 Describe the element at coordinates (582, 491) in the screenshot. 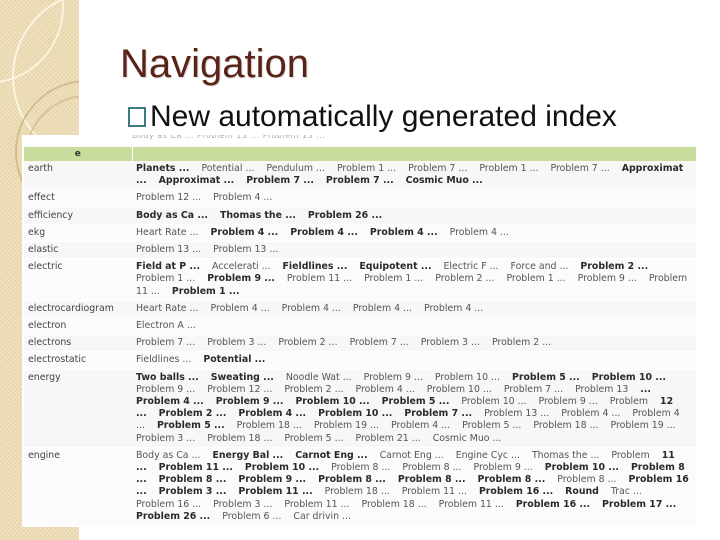

I see `index-link: Round` at that location.